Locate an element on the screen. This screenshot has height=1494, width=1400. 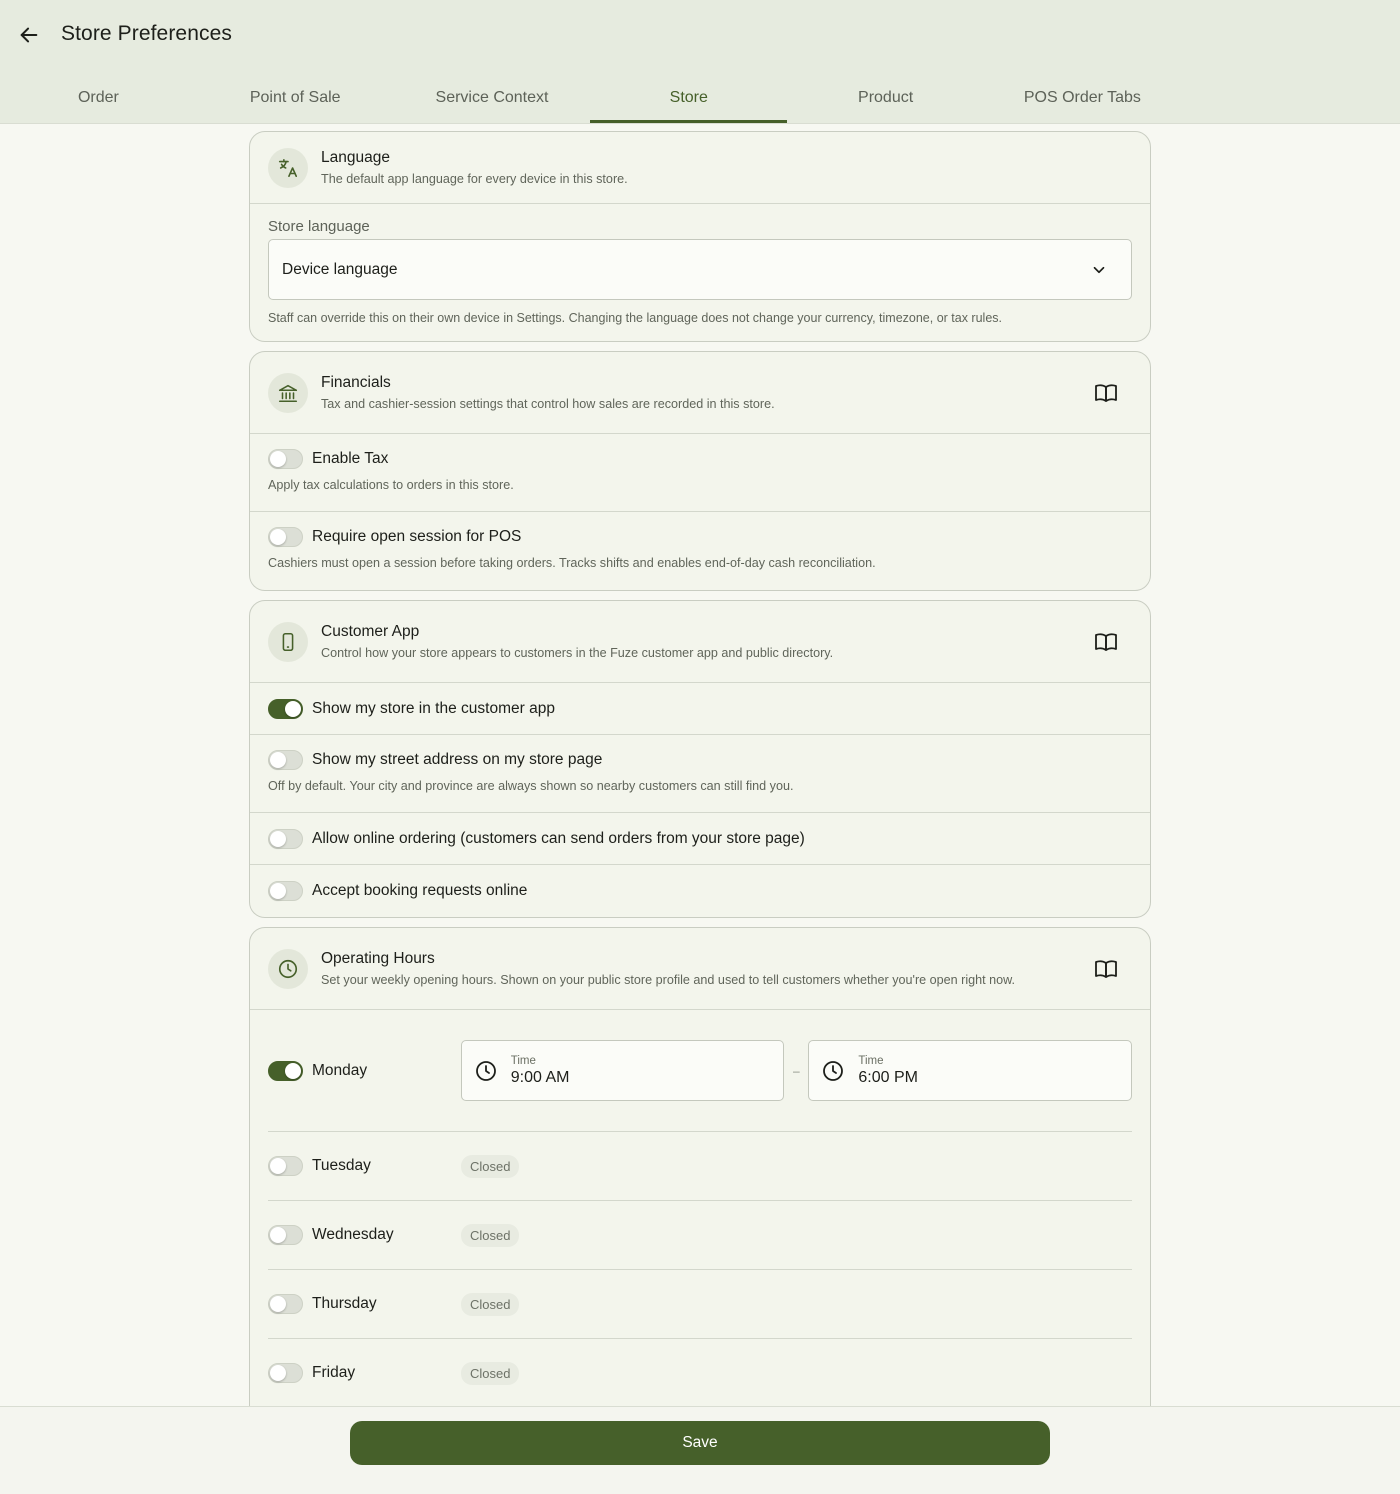
day-row-monday: Monday Time 9:00 AM – Time 6:00 PM is located at coordinates (700, 1071).